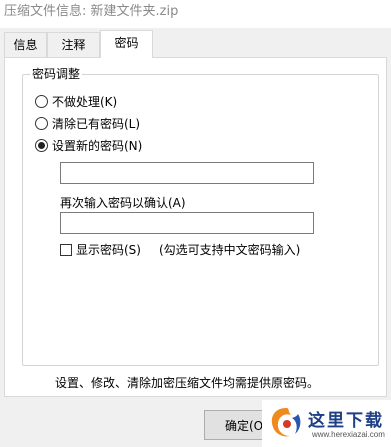 This screenshot has height=447, width=391. What do you see at coordinates (41, 145) in the screenshot?
I see `radio-button-selected` at bounding box center [41, 145].